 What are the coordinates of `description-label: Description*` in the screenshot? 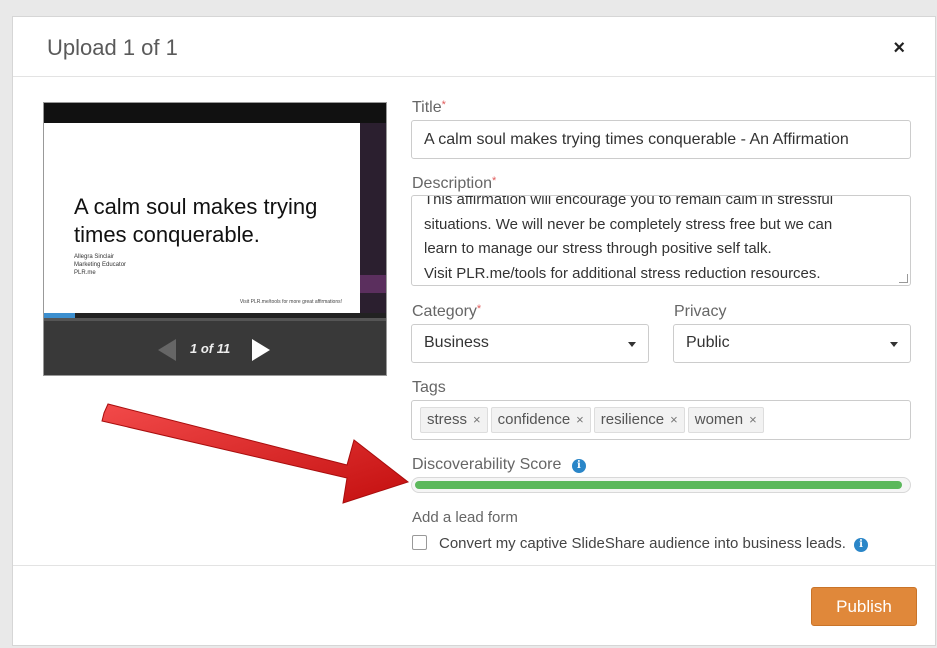 It's located at (454, 184).